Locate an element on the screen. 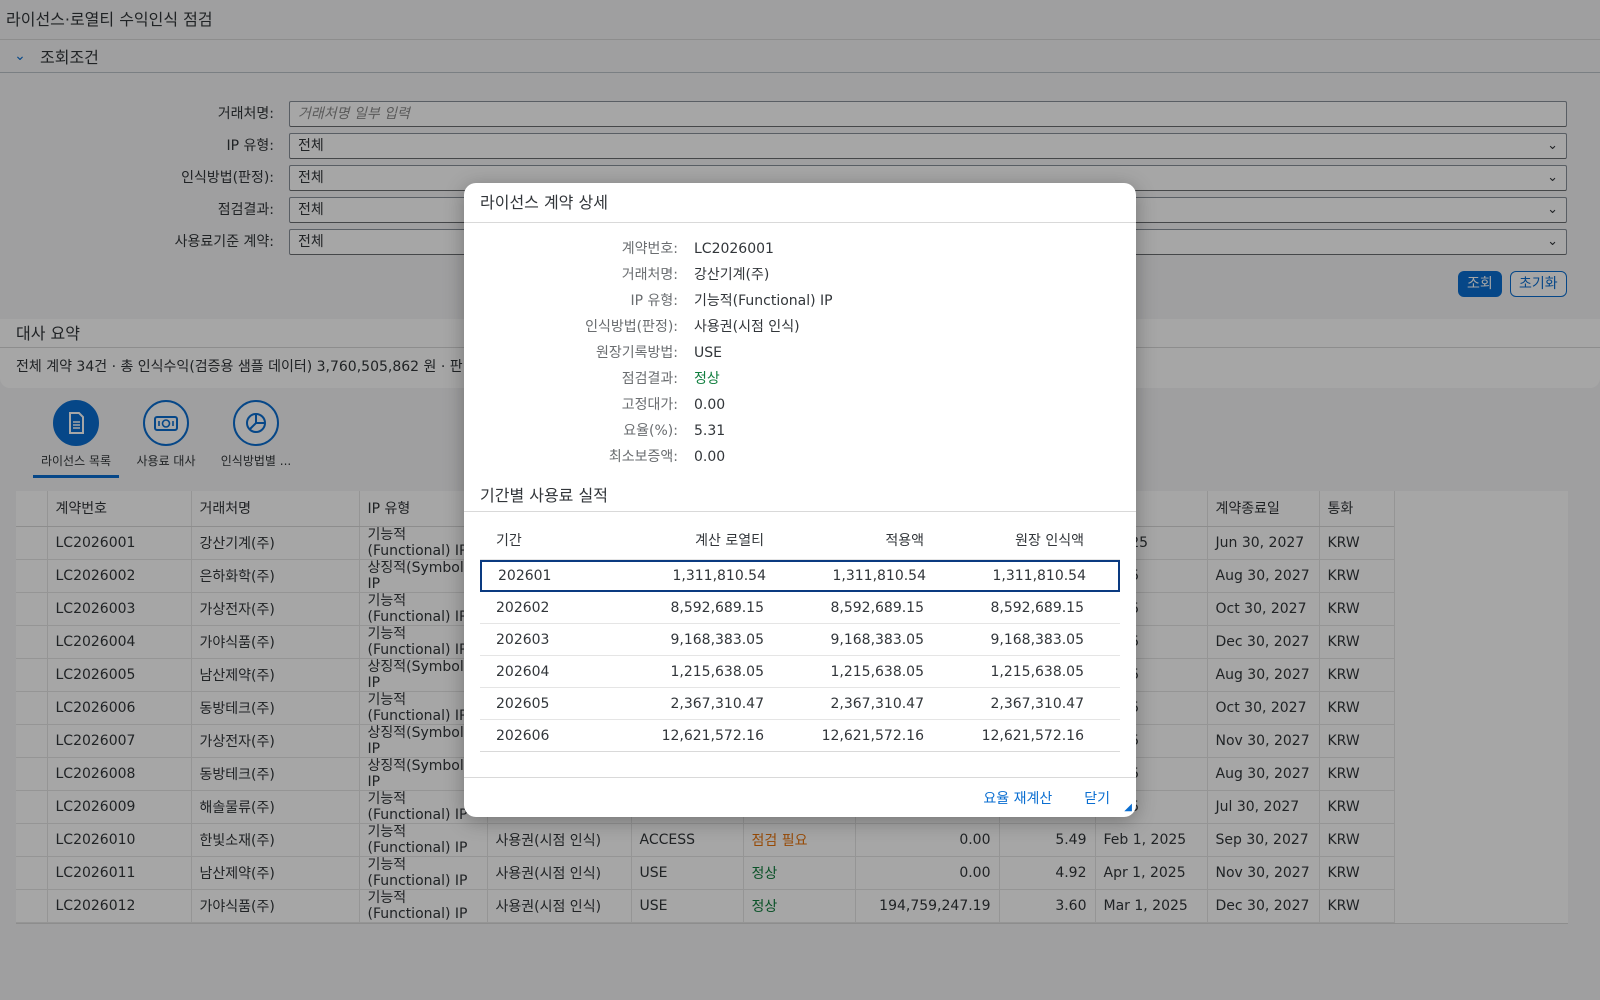  column-header: 계산 로열티 is located at coordinates (729, 540).